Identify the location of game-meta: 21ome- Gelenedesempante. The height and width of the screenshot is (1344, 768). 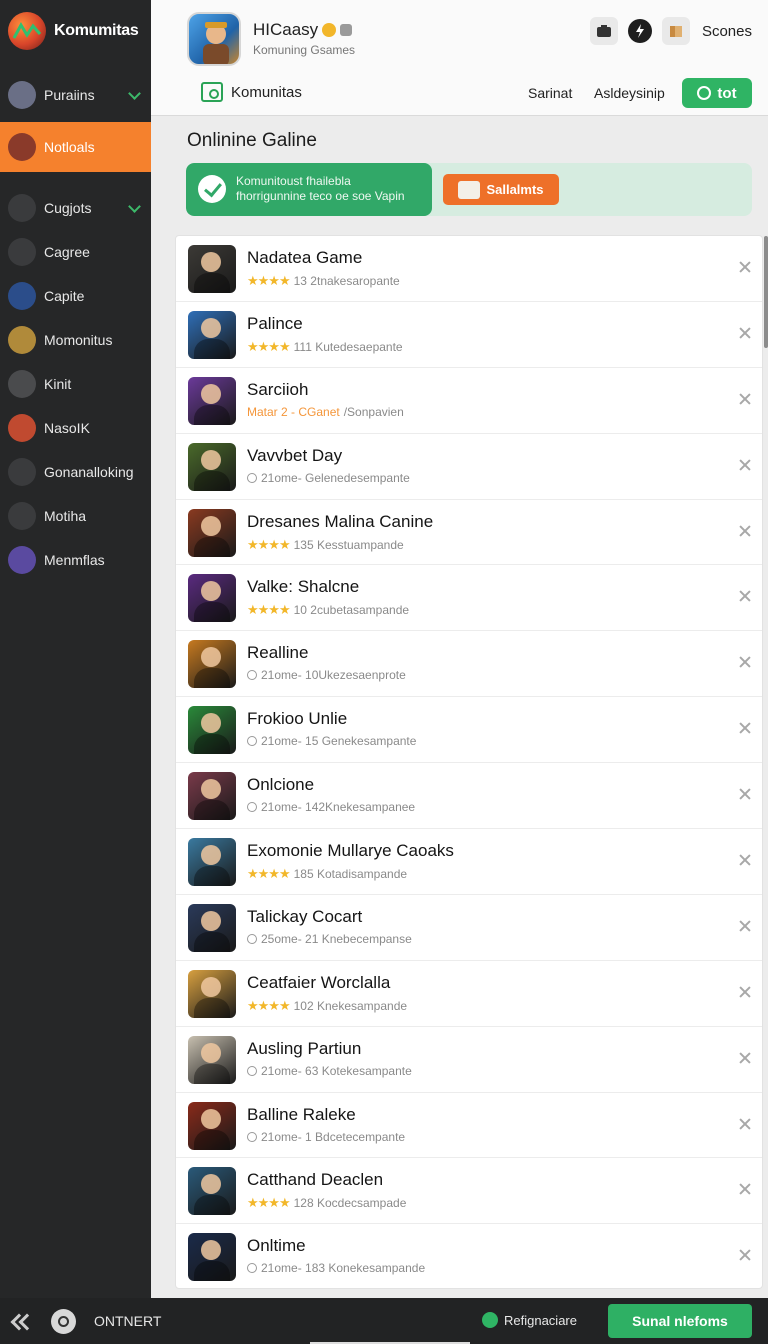
(328, 478).